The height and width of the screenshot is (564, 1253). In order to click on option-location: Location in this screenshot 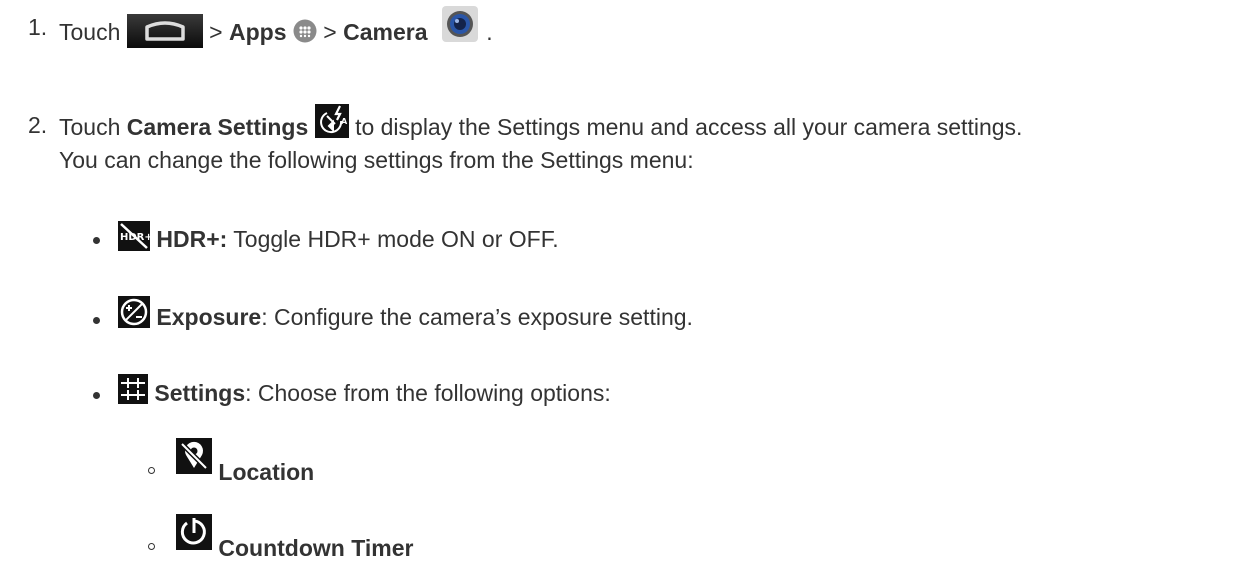, I will do `click(245, 462)`.